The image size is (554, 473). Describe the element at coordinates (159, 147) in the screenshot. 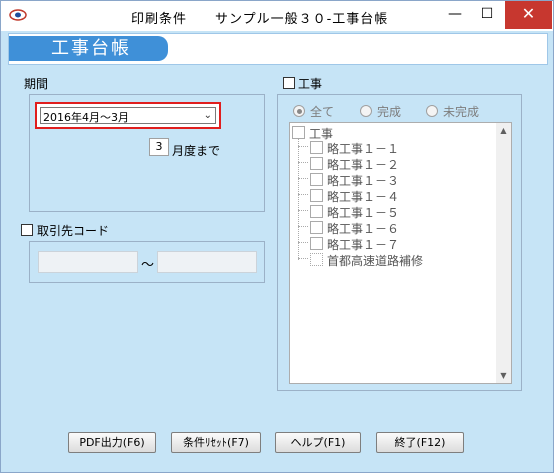

I see `months-spin-input: 3` at that location.